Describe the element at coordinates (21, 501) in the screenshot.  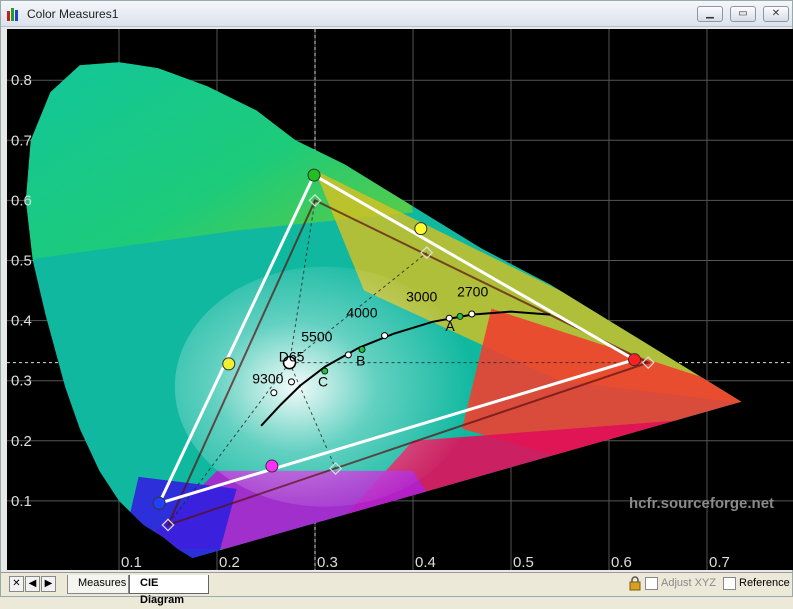
I see `y-tick-label: 0.1` at that location.